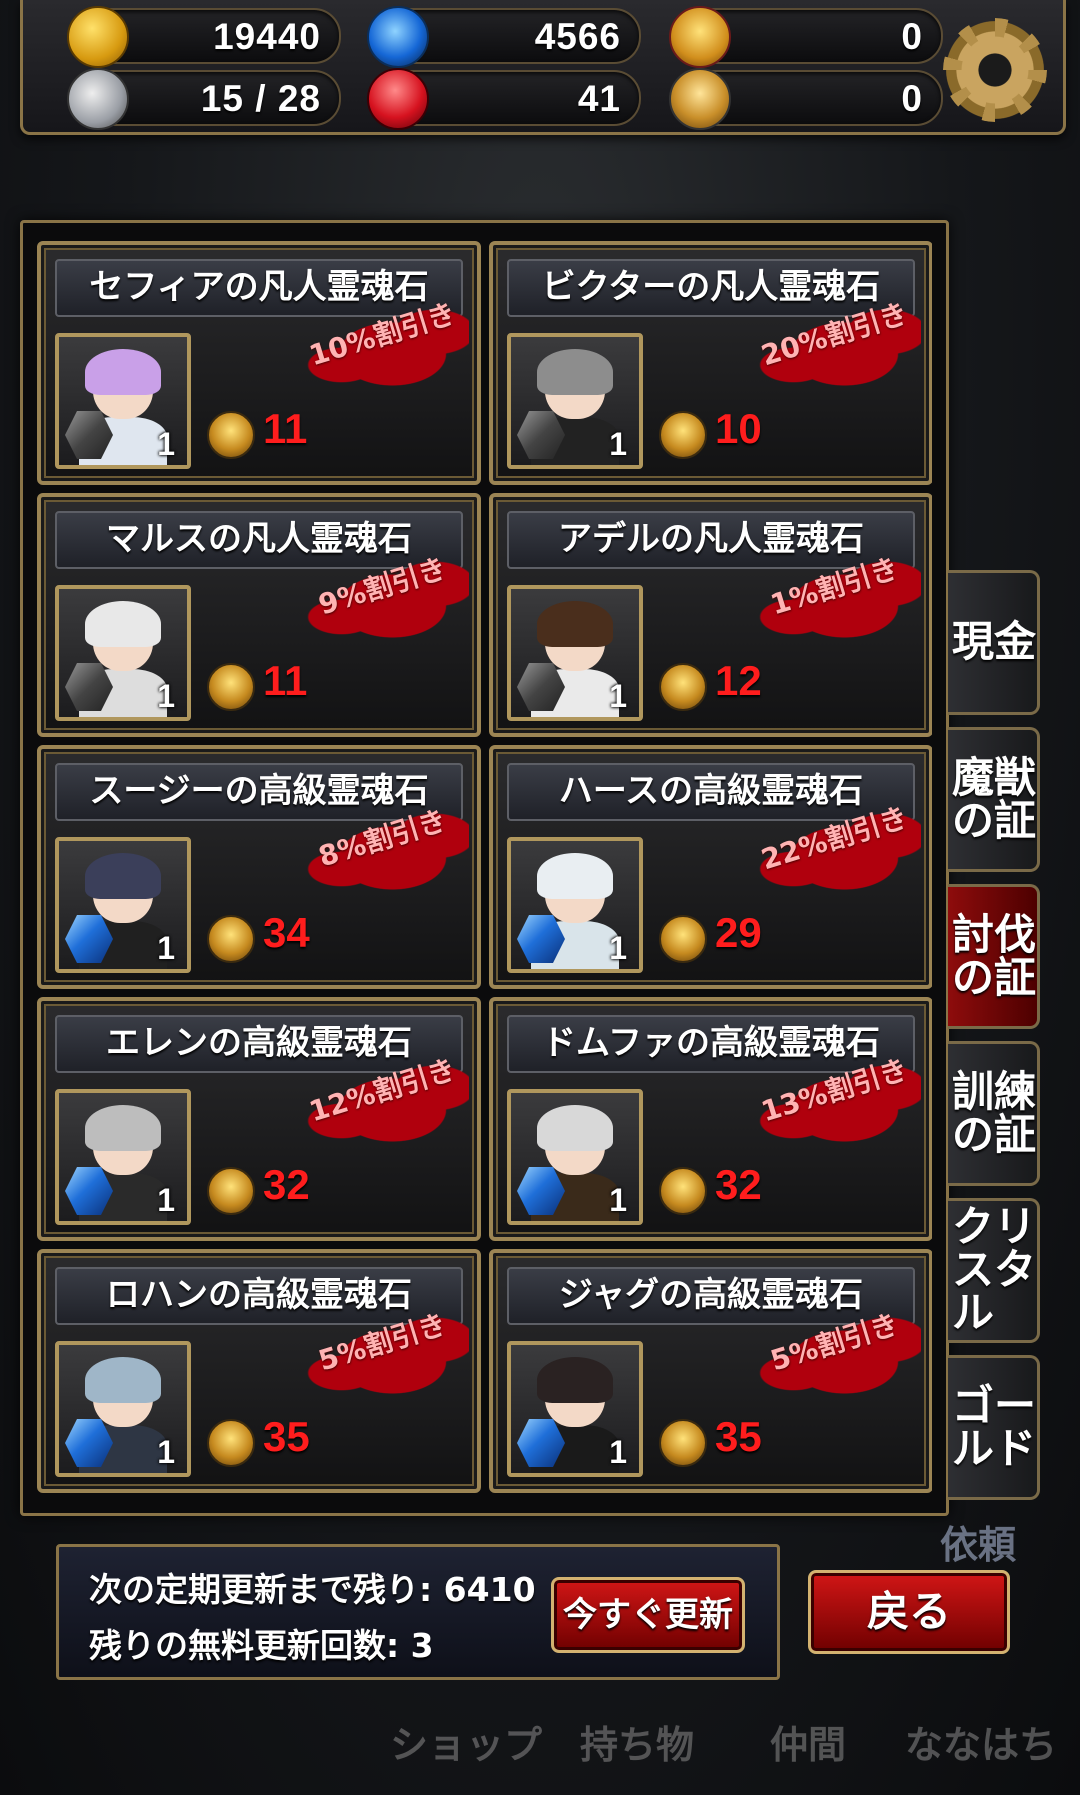 Image resolution: width=1080 pixels, height=1795 pixels. I want to click on red-gem-icon, so click(398, 99).